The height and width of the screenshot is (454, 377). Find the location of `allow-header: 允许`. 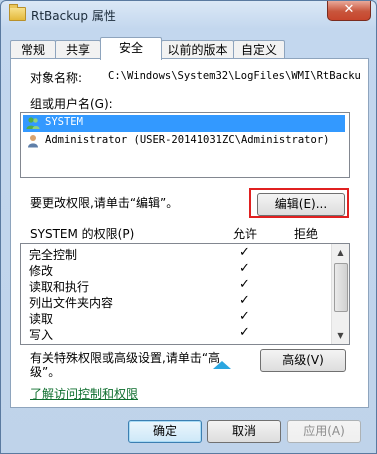

allow-header: 允许 is located at coordinates (245, 234).